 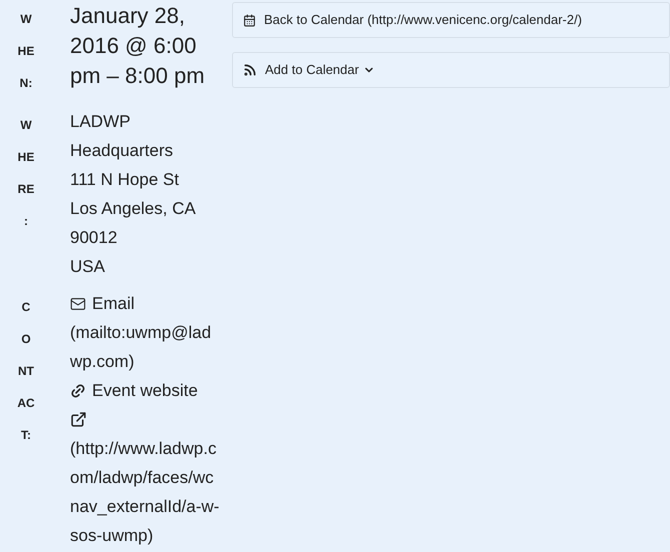 What do you see at coordinates (250, 70) in the screenshot?
I see `rss-icon` at bounding box center [250, 70].